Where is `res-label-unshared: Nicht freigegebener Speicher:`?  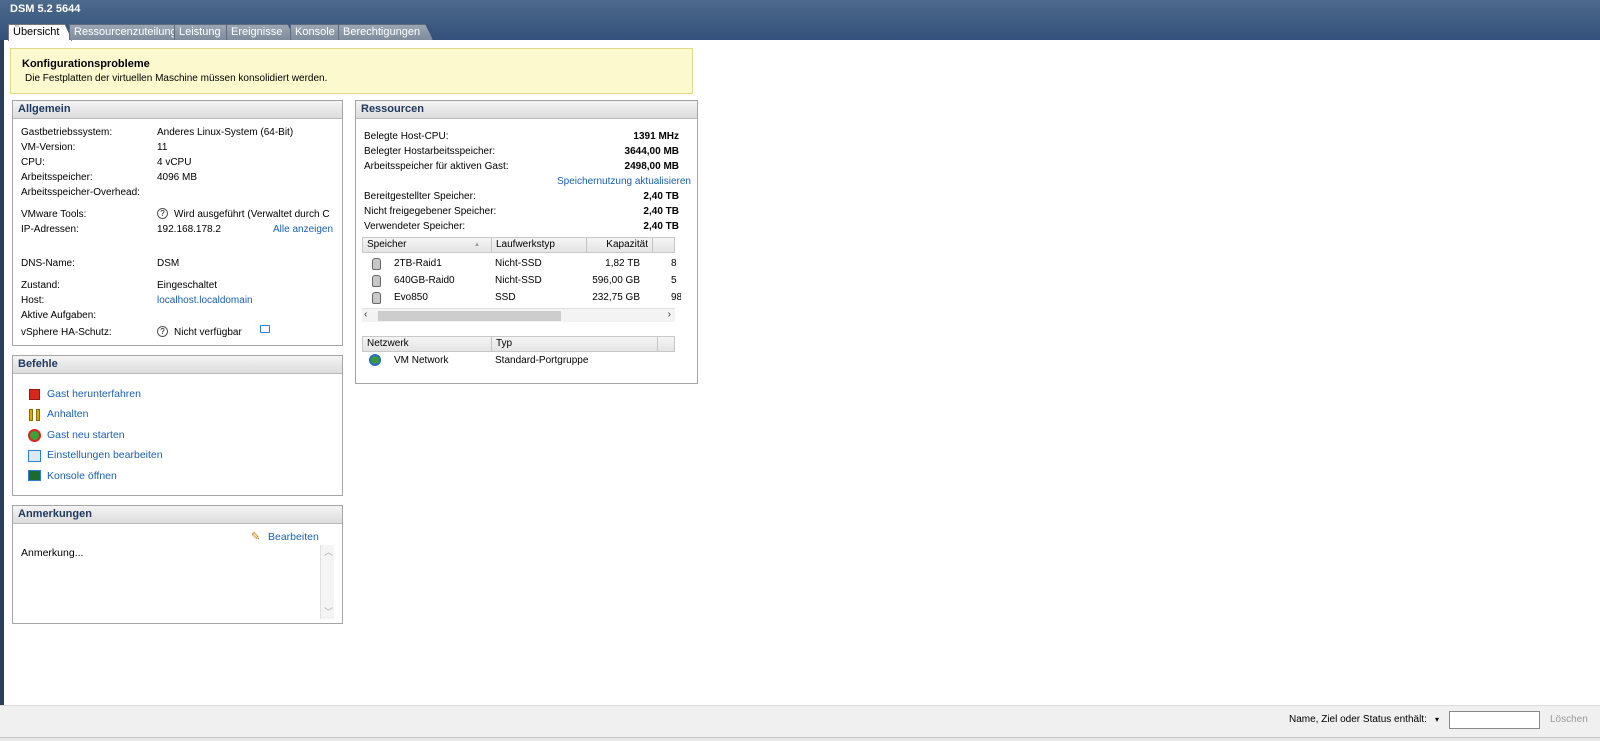 res-label-unshared: Nicht freigegebener Speicher: is located at coordinates (430, 211).